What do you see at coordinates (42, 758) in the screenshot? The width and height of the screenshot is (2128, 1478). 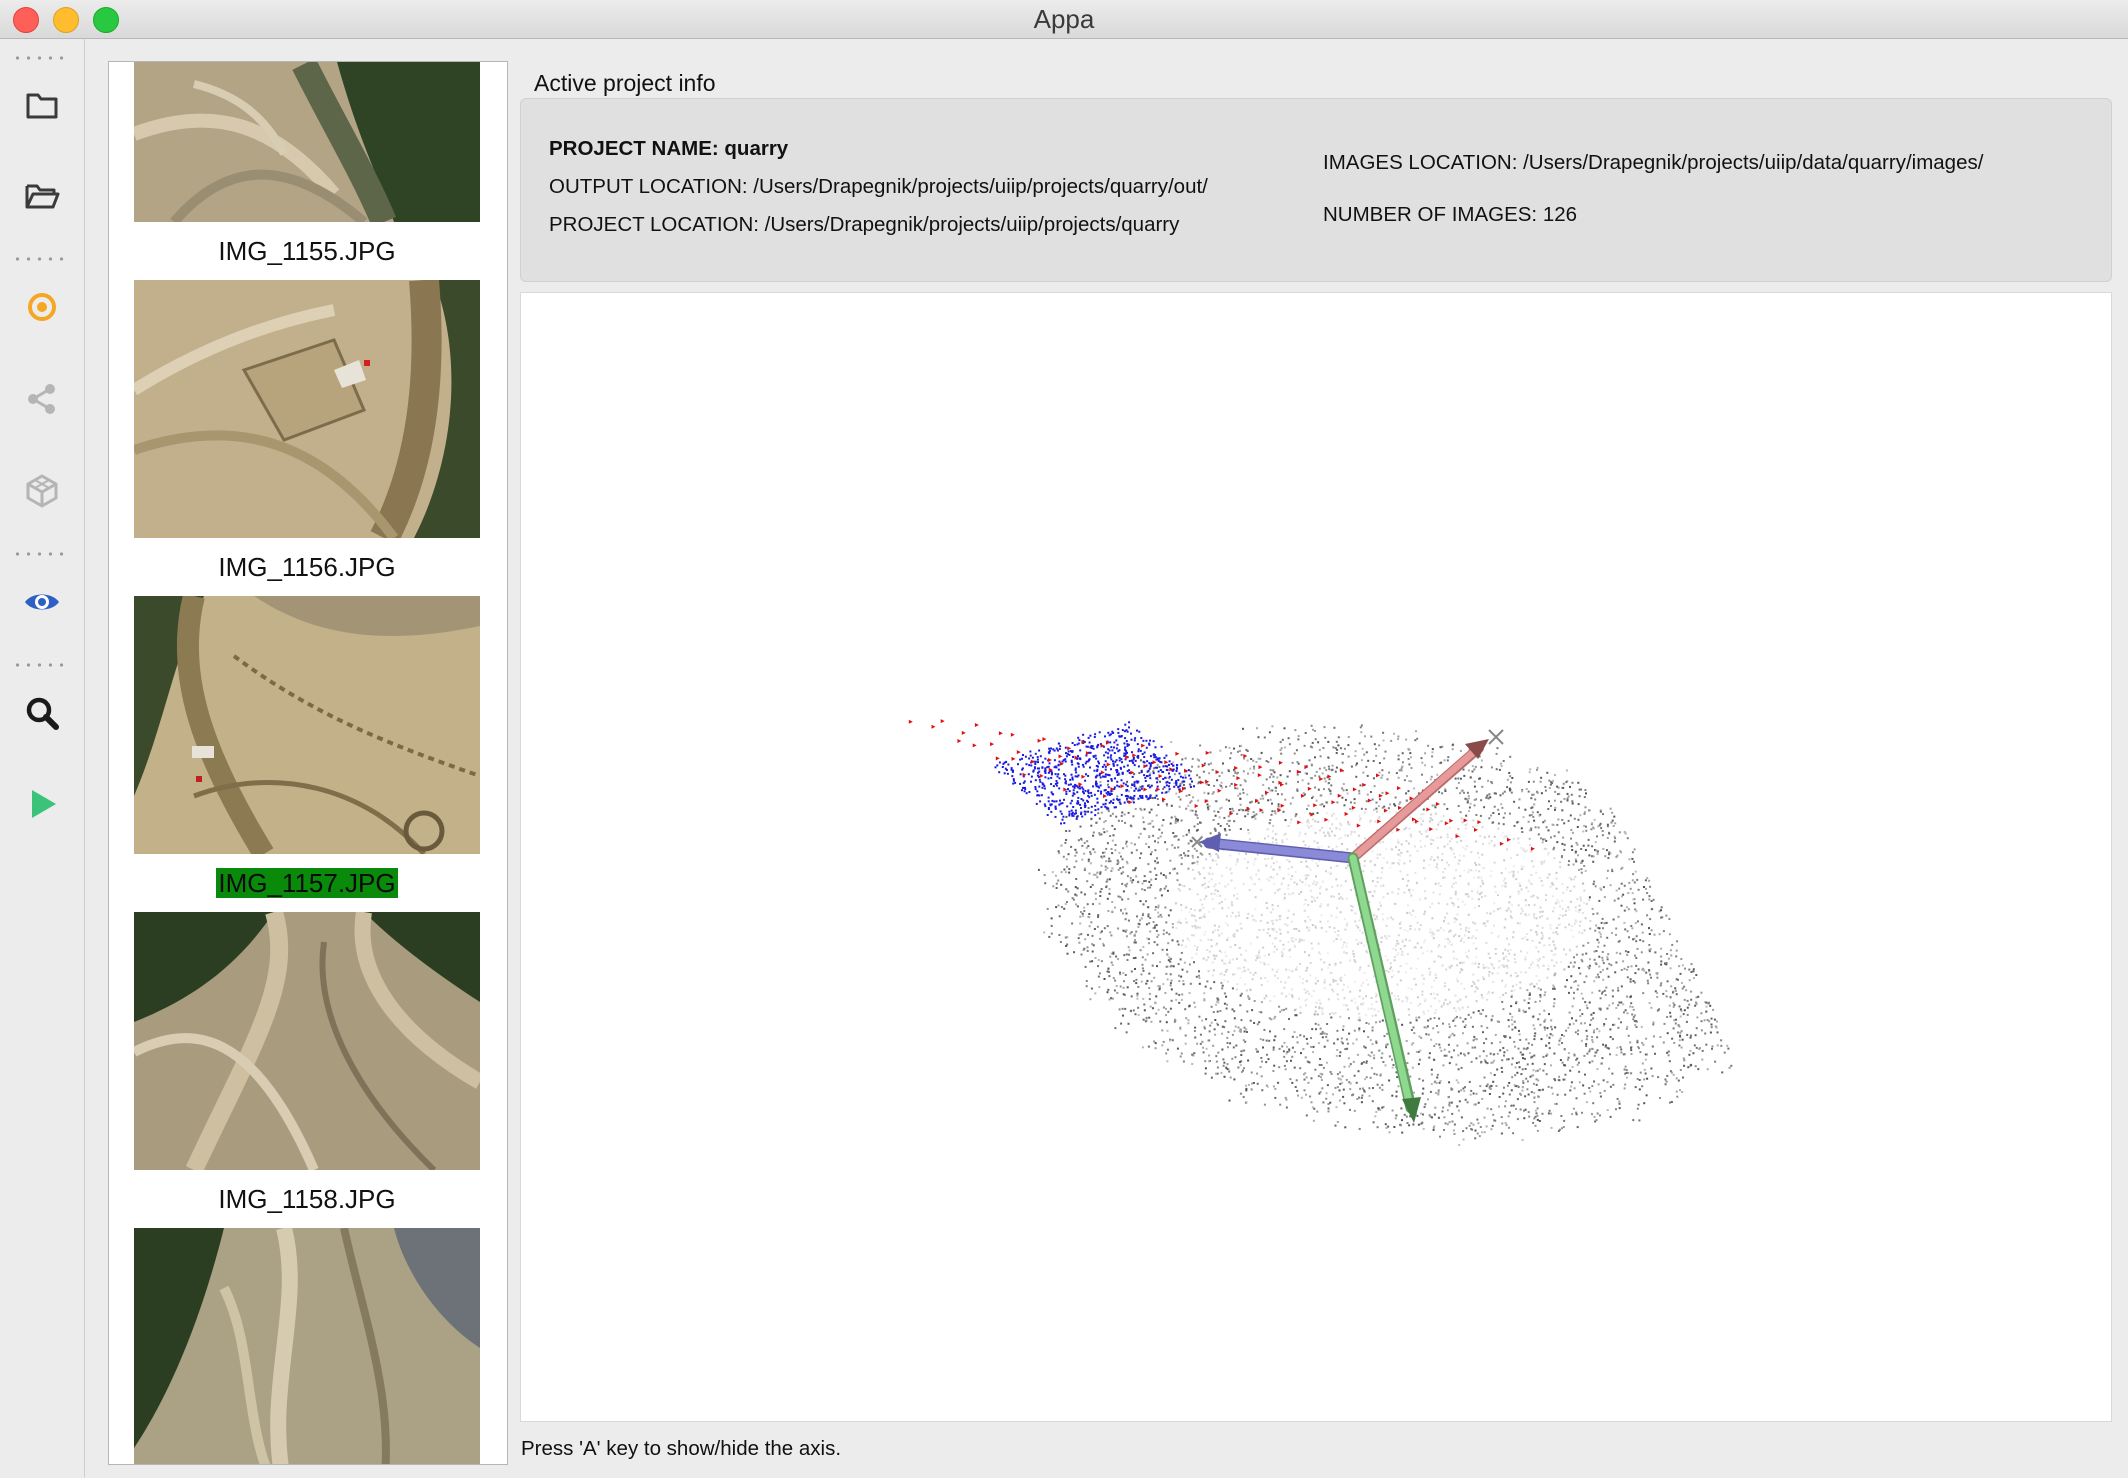 I see `main-toolbar` at bounding box center [42, 758].